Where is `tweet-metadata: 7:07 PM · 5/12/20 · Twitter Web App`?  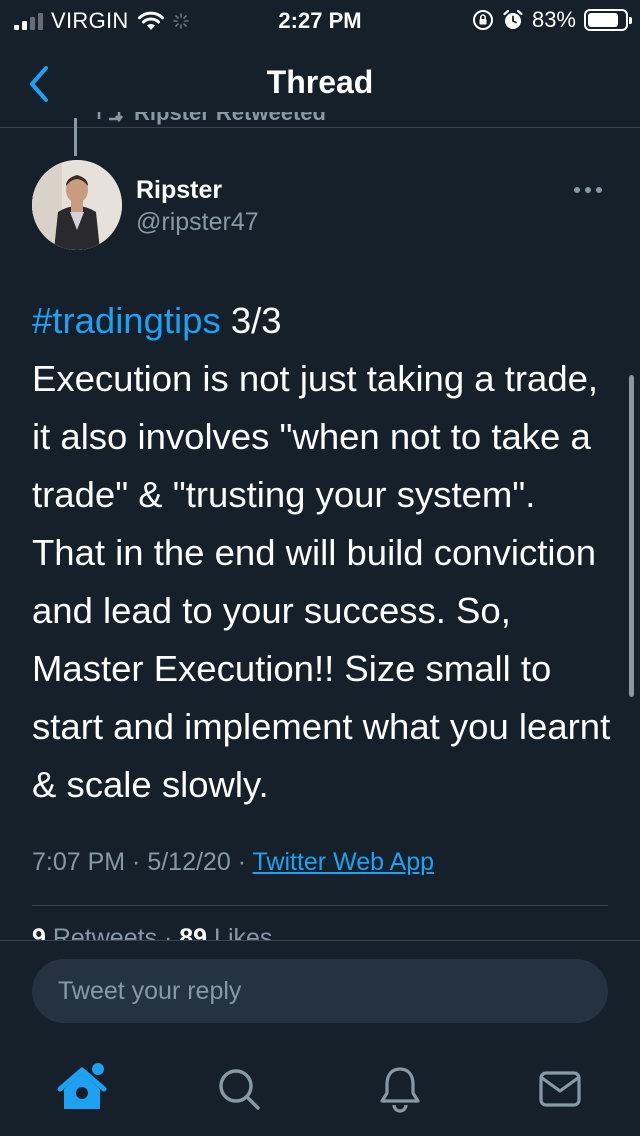 tweet-metadata: 7:07 PM · 5/12/20 · Twitter Web App is located at coordinates (233, 862).